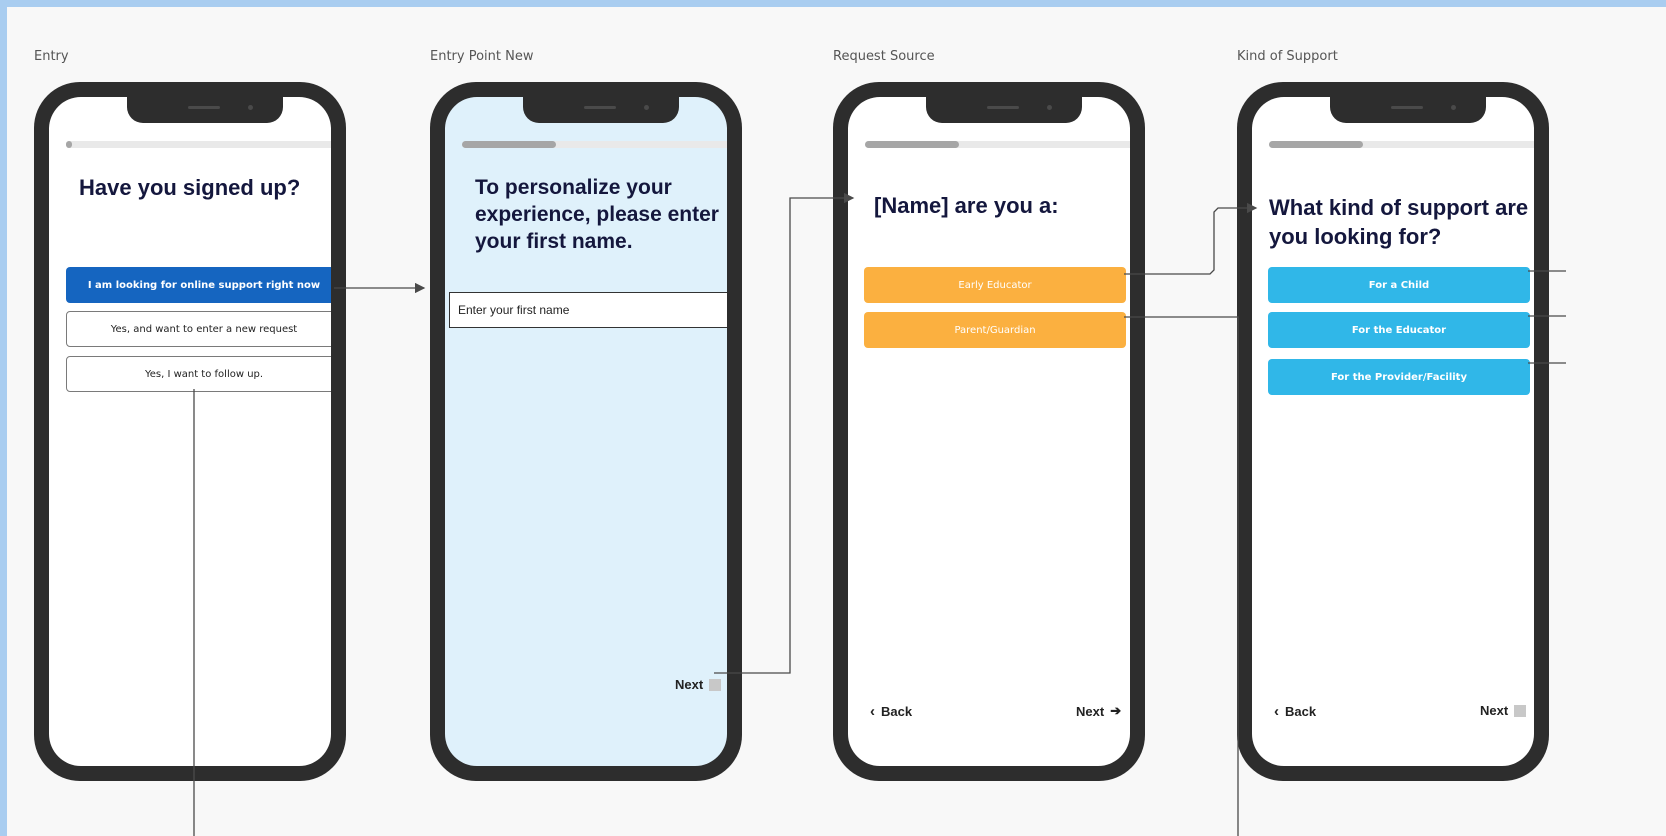 This screenshot has height=836, width=1666. What do you see at coordinates (1191, 238) in the screenshot?
I see `connector-early-educator-to-support` at bounding box center [1191, 238].